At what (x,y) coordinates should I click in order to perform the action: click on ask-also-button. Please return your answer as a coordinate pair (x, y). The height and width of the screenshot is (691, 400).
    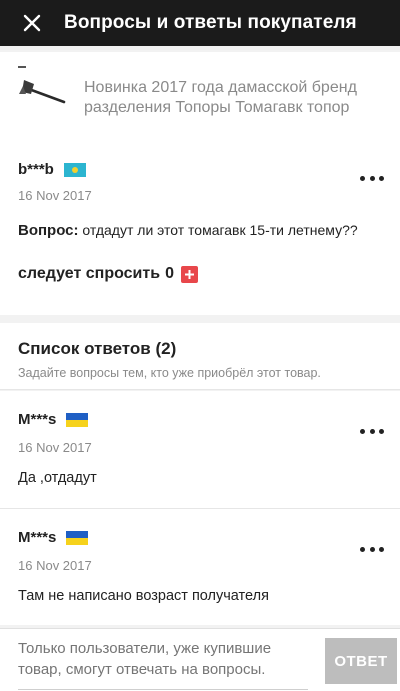
    Looking at the image, I should click on (189, 274).